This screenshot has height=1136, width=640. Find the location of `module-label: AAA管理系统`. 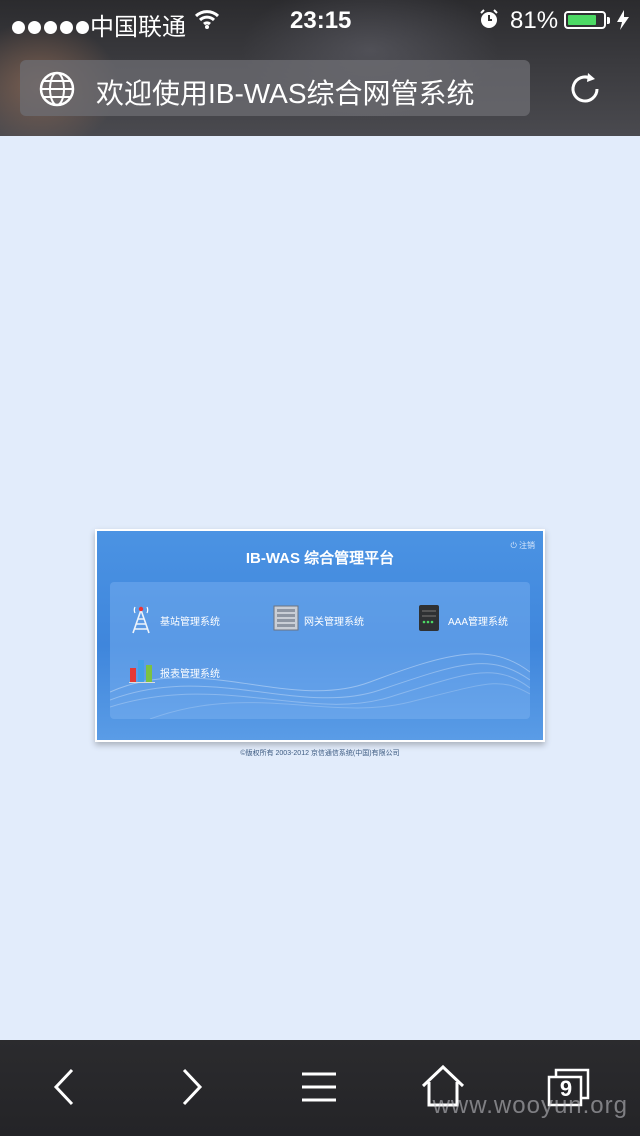

module-label: AAA管理系统 is located at coordinates (478, 622).